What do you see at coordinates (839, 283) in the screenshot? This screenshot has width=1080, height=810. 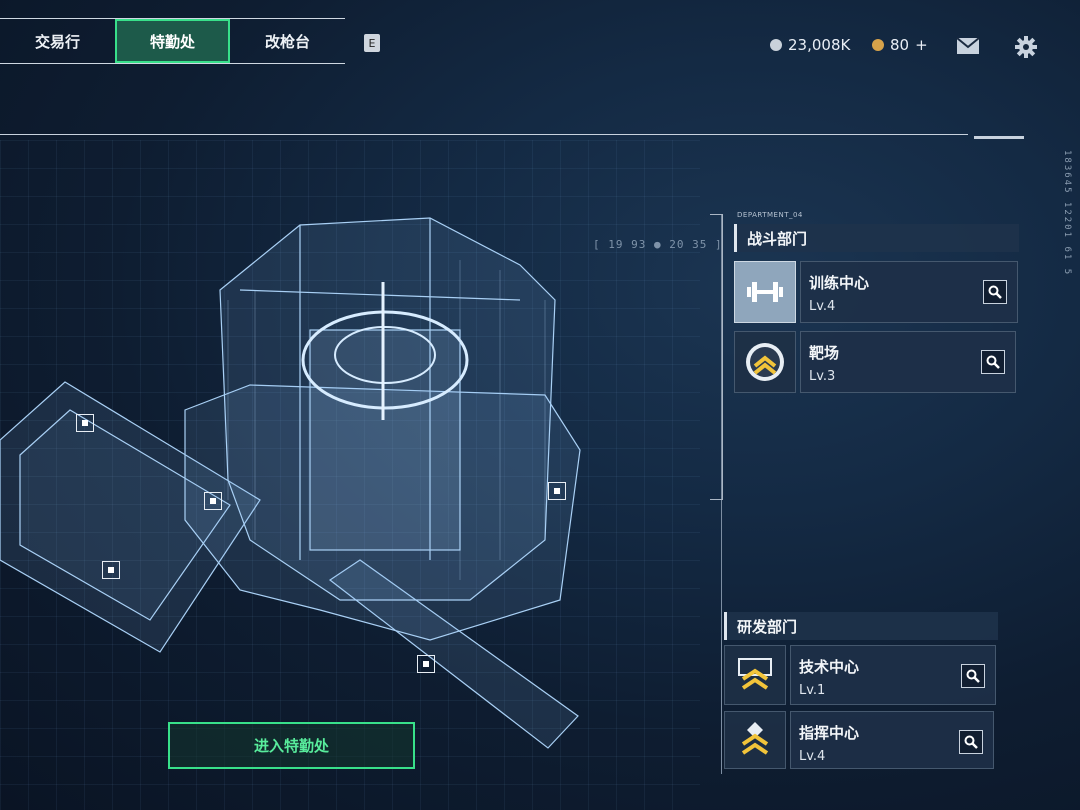 I see `facility-name: 训练中心` at bounding box center [839, 283].